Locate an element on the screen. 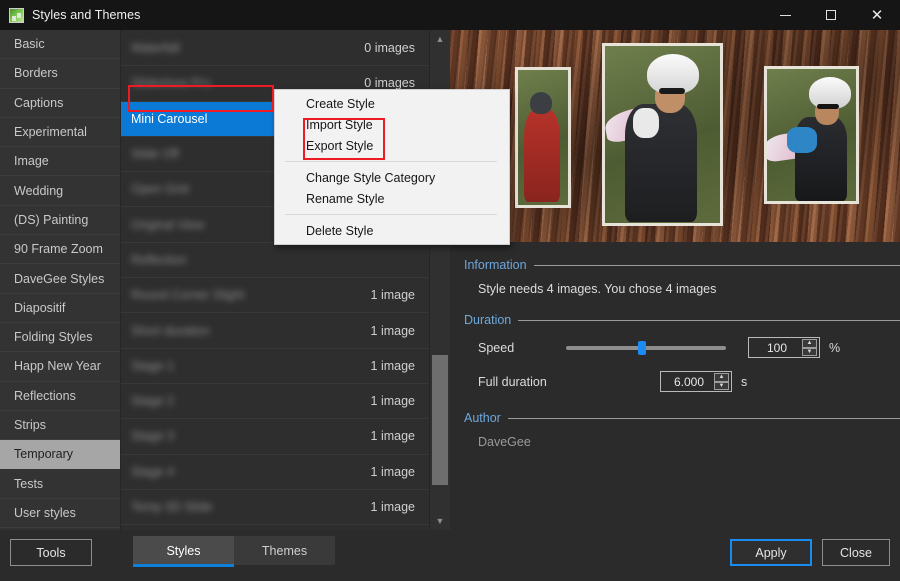 This screenshot has height=581, width=900. context-menu-item-import-style: Import Style is located at coordinates (392, 124).